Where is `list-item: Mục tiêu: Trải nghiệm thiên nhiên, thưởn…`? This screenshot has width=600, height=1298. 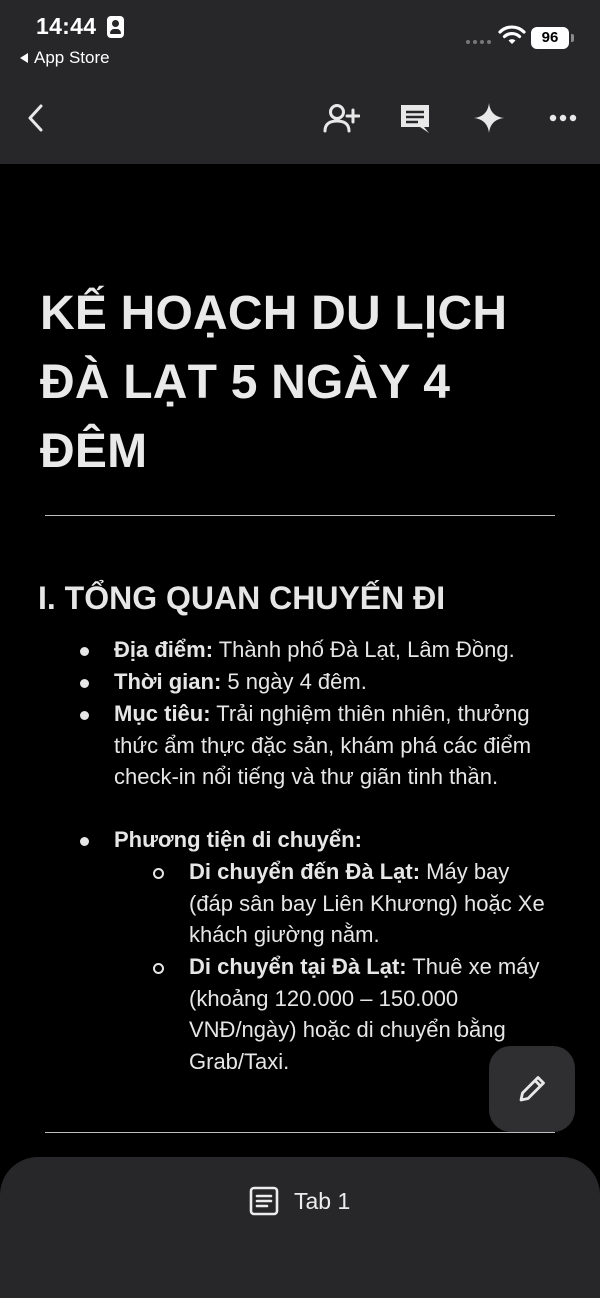 list-item: Mục tiêu: Trải nghiệm thiên nhiên, thưởn… is located at coordinates (323, 745).